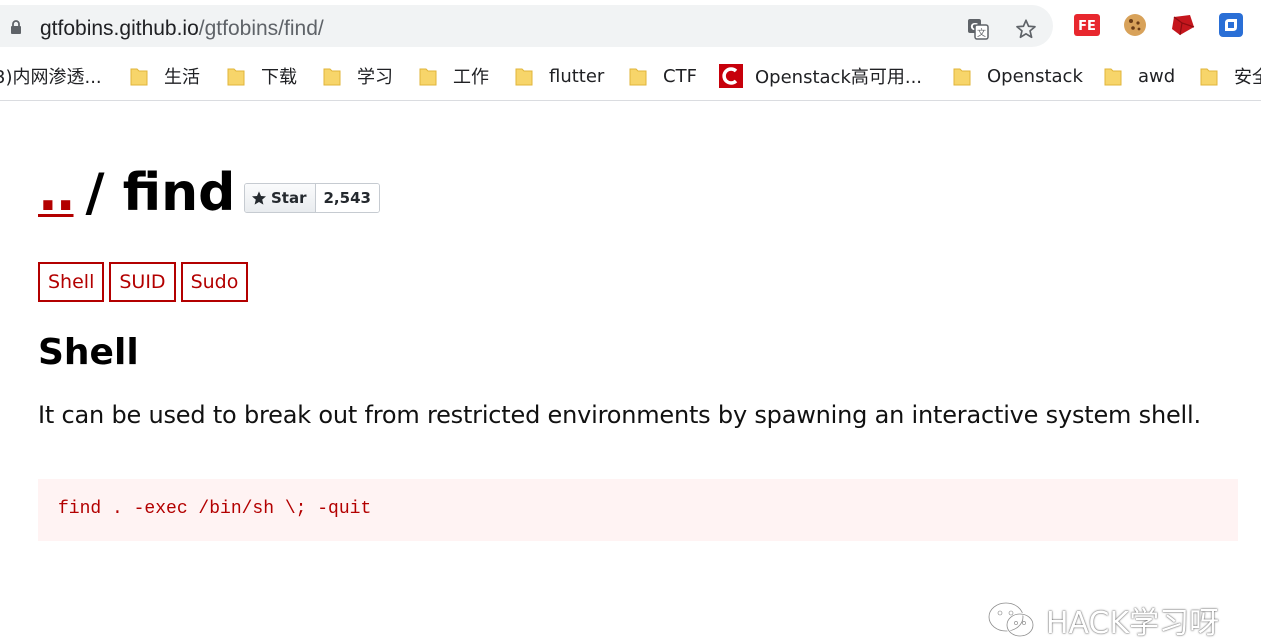  I want to click on function-tags: Shell SUID Sudo, so click(143, 282).